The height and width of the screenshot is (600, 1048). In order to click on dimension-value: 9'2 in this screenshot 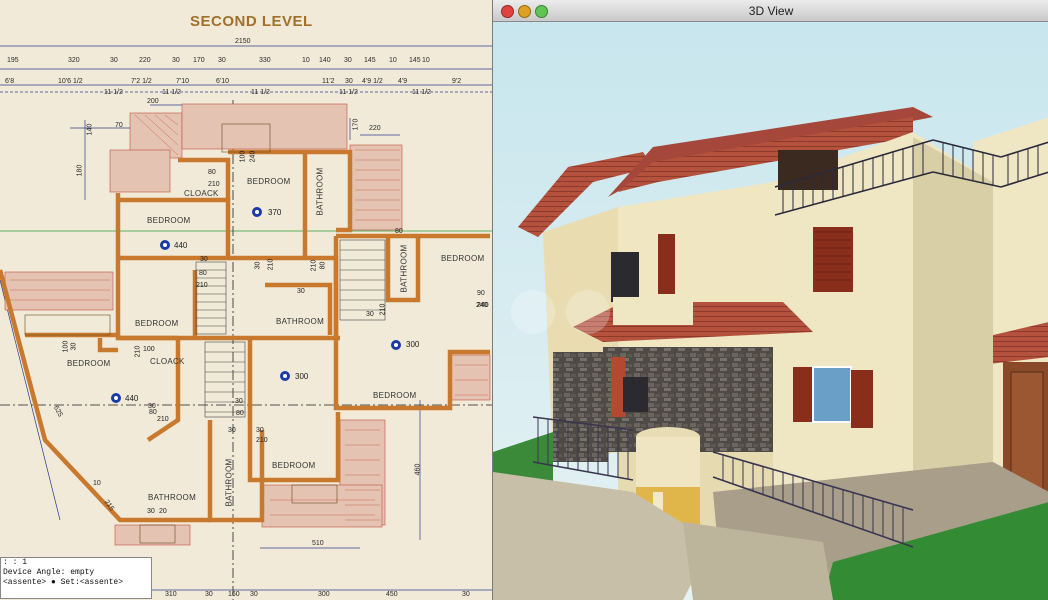, I will do `click(457, 81)`.